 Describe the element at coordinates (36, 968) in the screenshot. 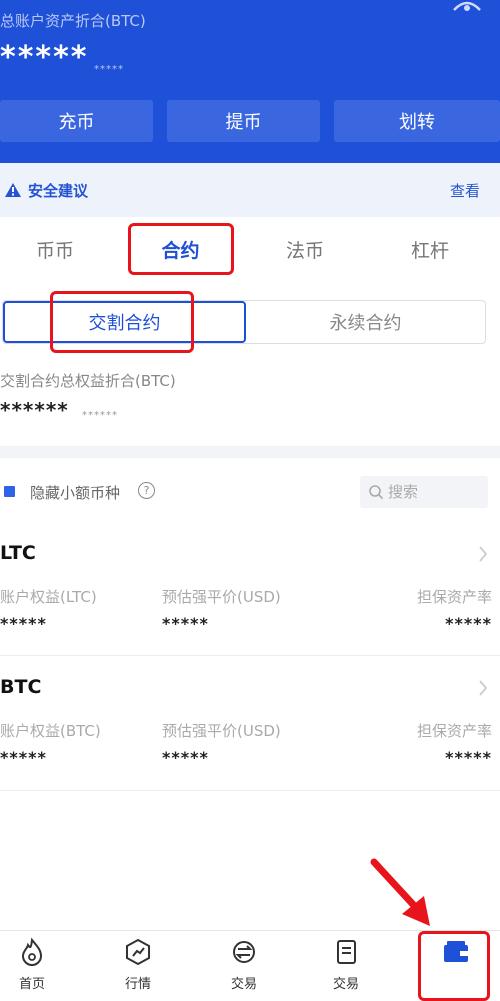

I see `nav-home: 首页` at that location.